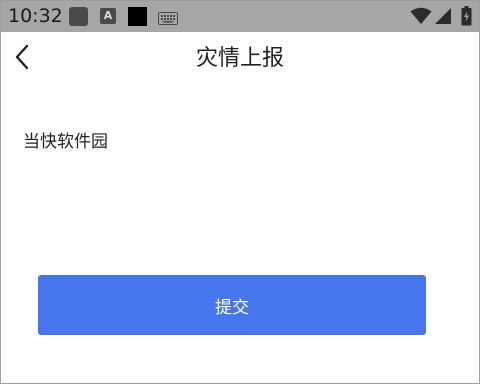 Image resolution: width=480 pixels, height=384 pixels. What do you see at coordinates (137, 16) in the screenshot?
I see `black-square-icon` at bounding box center [137, 16].